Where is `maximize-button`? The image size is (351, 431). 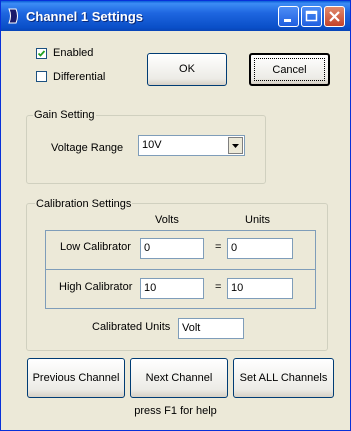
maximize-button is located at coordinates (311, 16).